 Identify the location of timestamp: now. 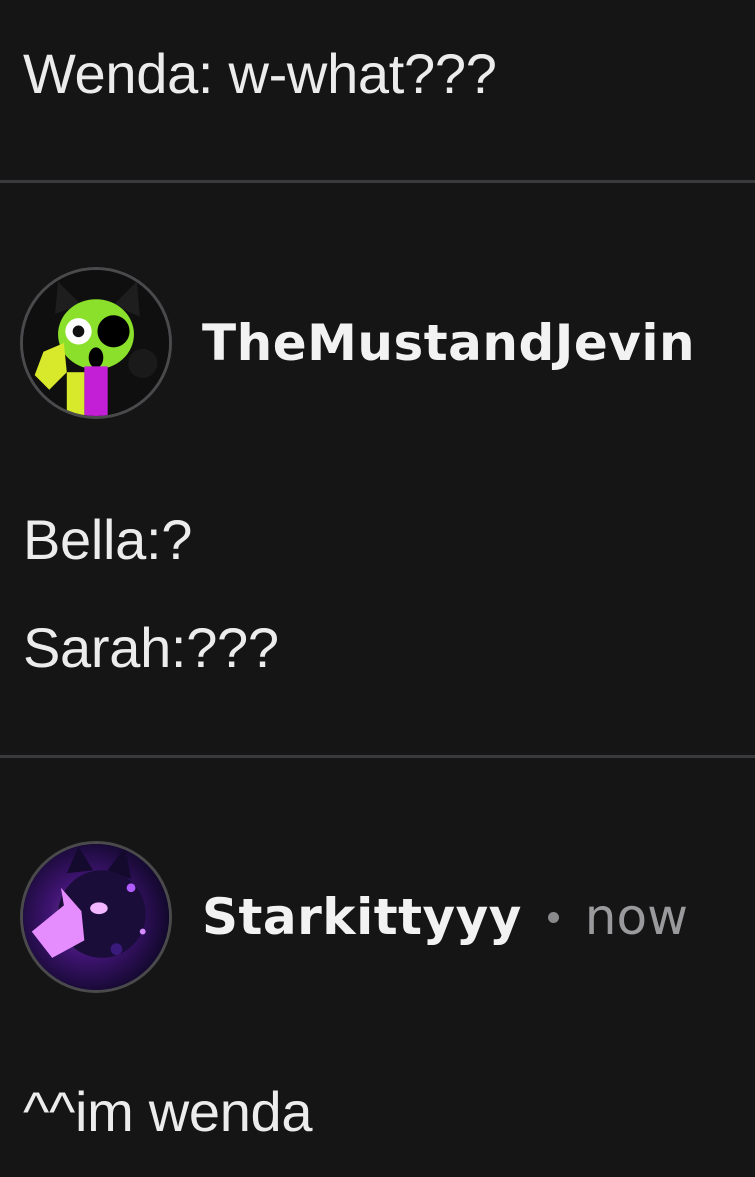
(636, 917).